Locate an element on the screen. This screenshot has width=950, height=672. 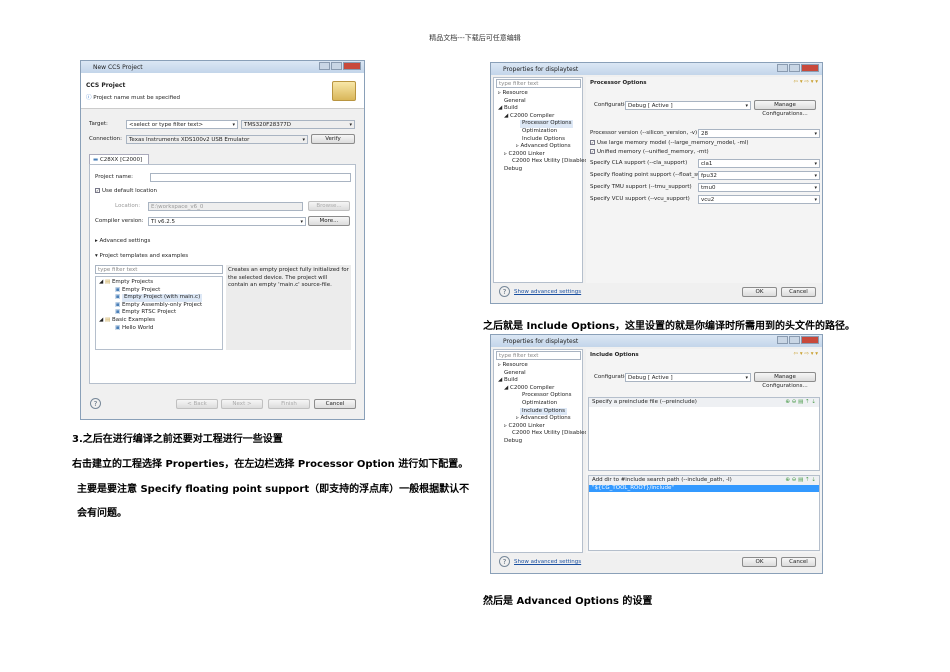
target-label: Target: is located at coordinates (98, 124).